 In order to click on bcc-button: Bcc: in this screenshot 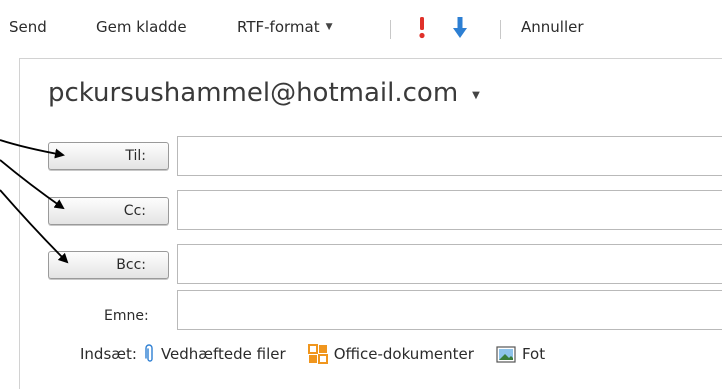, I will do `click(108, 265)`.